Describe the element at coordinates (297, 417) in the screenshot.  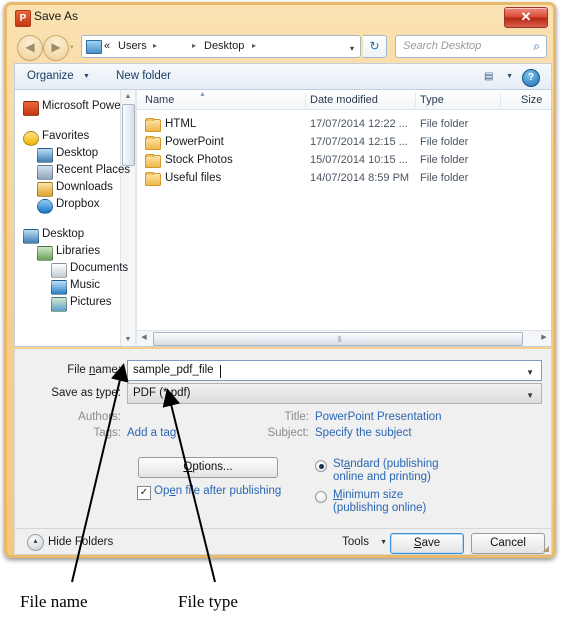
I see `title-label: Title:` at that location.